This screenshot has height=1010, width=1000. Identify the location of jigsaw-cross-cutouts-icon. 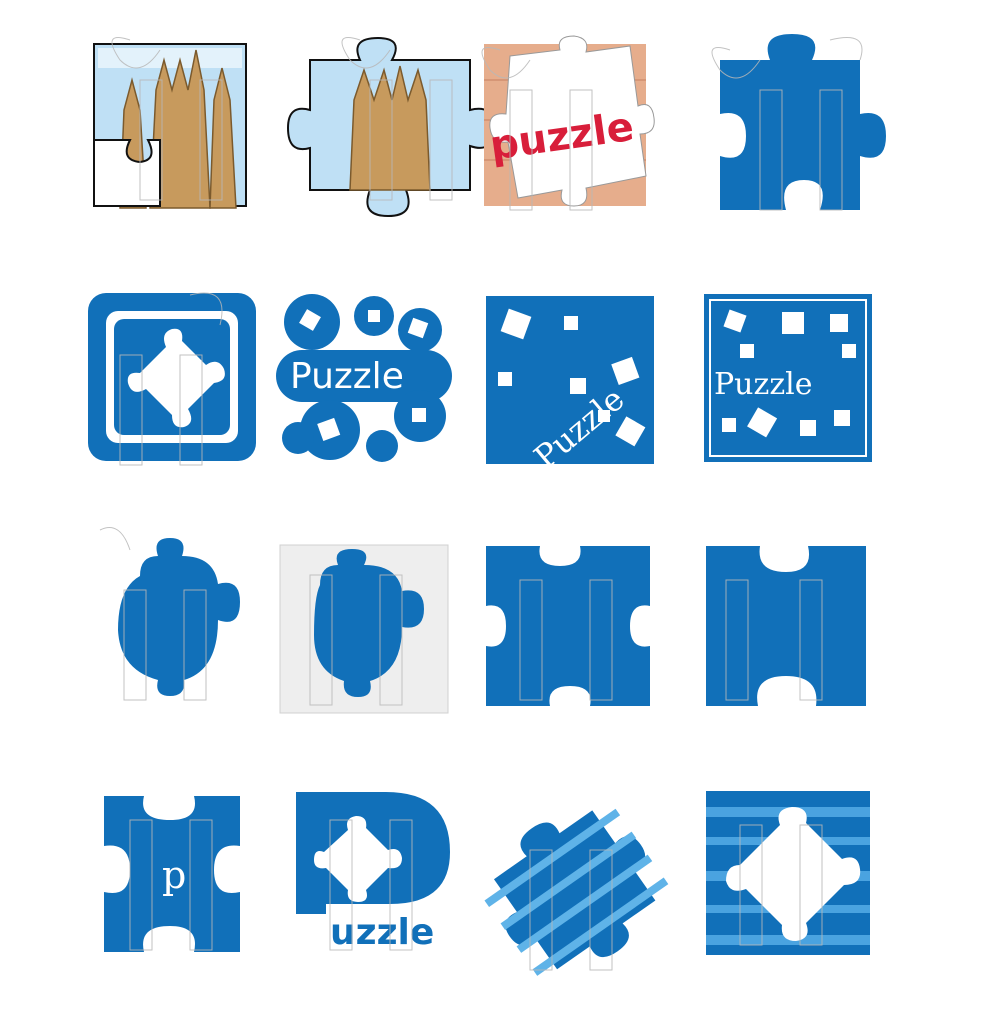
(590, 650).